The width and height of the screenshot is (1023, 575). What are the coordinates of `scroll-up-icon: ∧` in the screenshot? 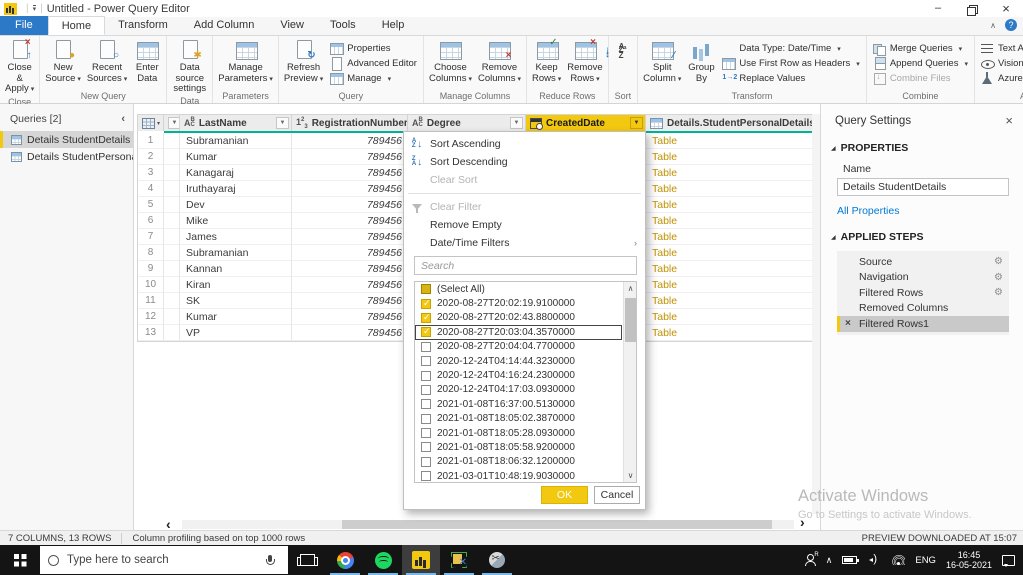 It's located at (630, 288).